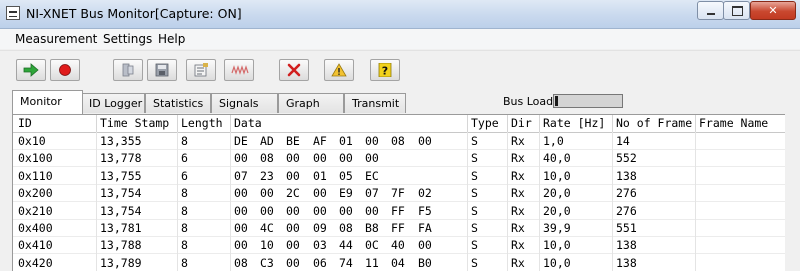 The height and width of the screenshot is (271, 800). What do you see at coordinates (320, 262) in the screenshot?
I see `cell-data-byte: 06` at bounding box center [320, 262].